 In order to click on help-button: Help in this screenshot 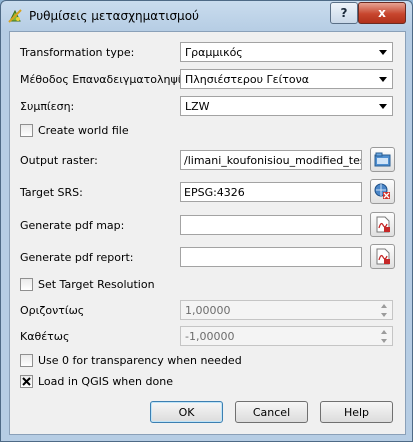, I will do `click(356, 412)`.